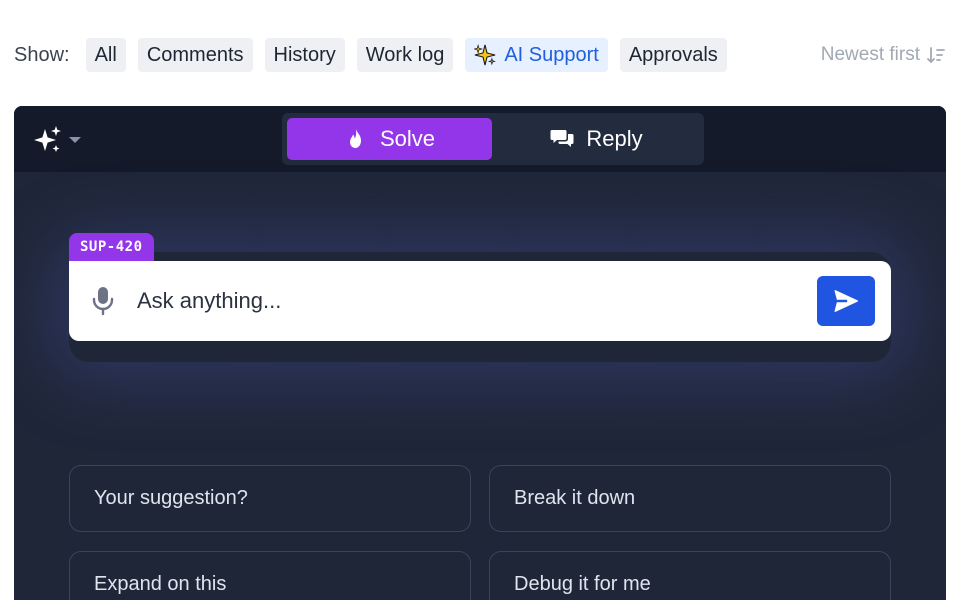  Describe the element at coordinates (493, 139) in the screenshot. I see `mode-toggle: Solve Reply` at that location.